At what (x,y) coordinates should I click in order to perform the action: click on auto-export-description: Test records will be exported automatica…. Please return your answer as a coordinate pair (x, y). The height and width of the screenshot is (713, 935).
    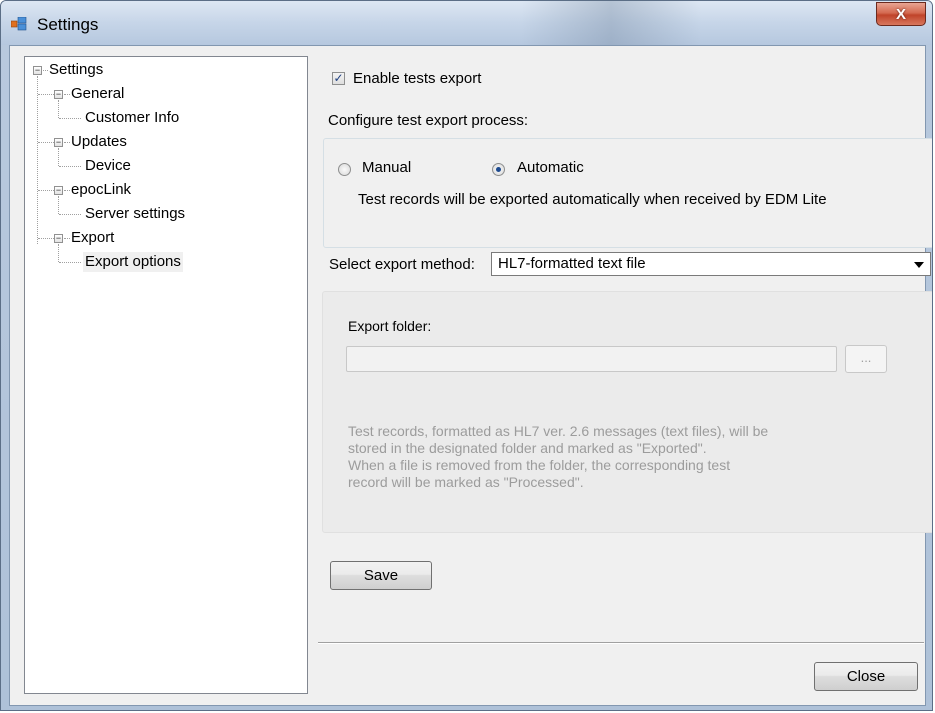
    Looking at the image, I should click on (592, 199).